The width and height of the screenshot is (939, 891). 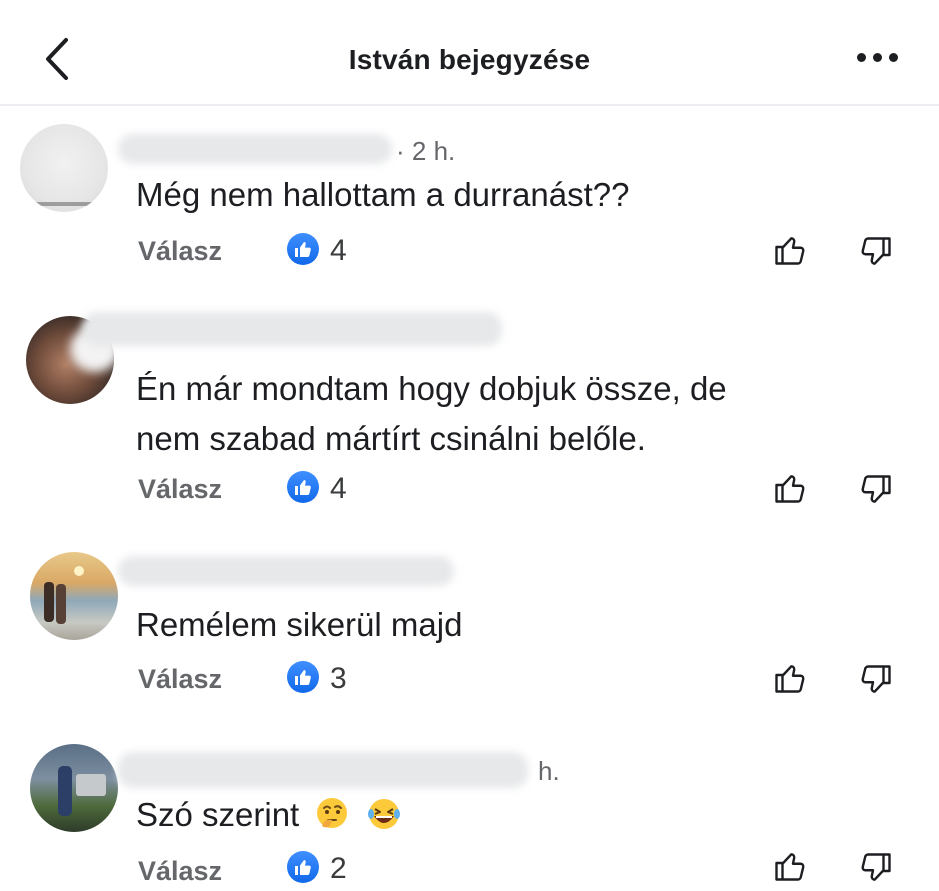 I want to click on comment-text: Még nem hallottam a durranást??, so click(x=383, y=194).